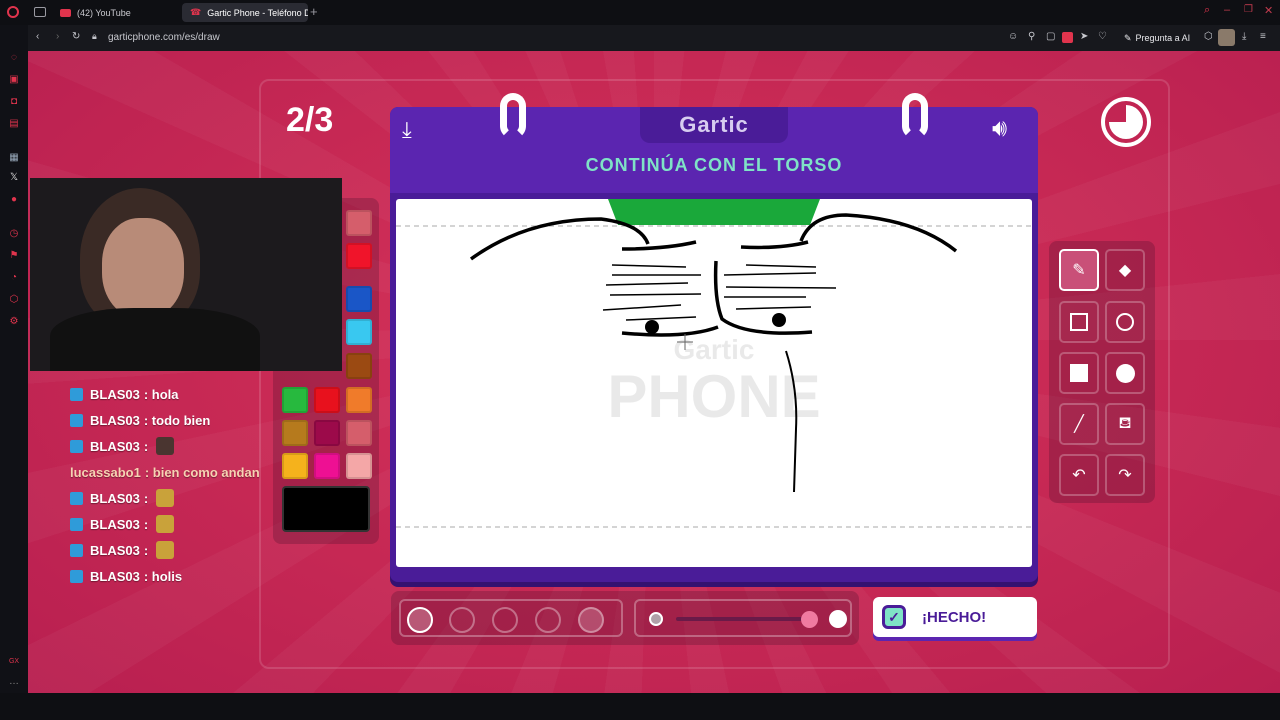 The width and height of the screenshot is (1280, 720). Describe the element at coordinates (1013, 36) in the screenshot. I see `emoji-icon: ☺` at that location.